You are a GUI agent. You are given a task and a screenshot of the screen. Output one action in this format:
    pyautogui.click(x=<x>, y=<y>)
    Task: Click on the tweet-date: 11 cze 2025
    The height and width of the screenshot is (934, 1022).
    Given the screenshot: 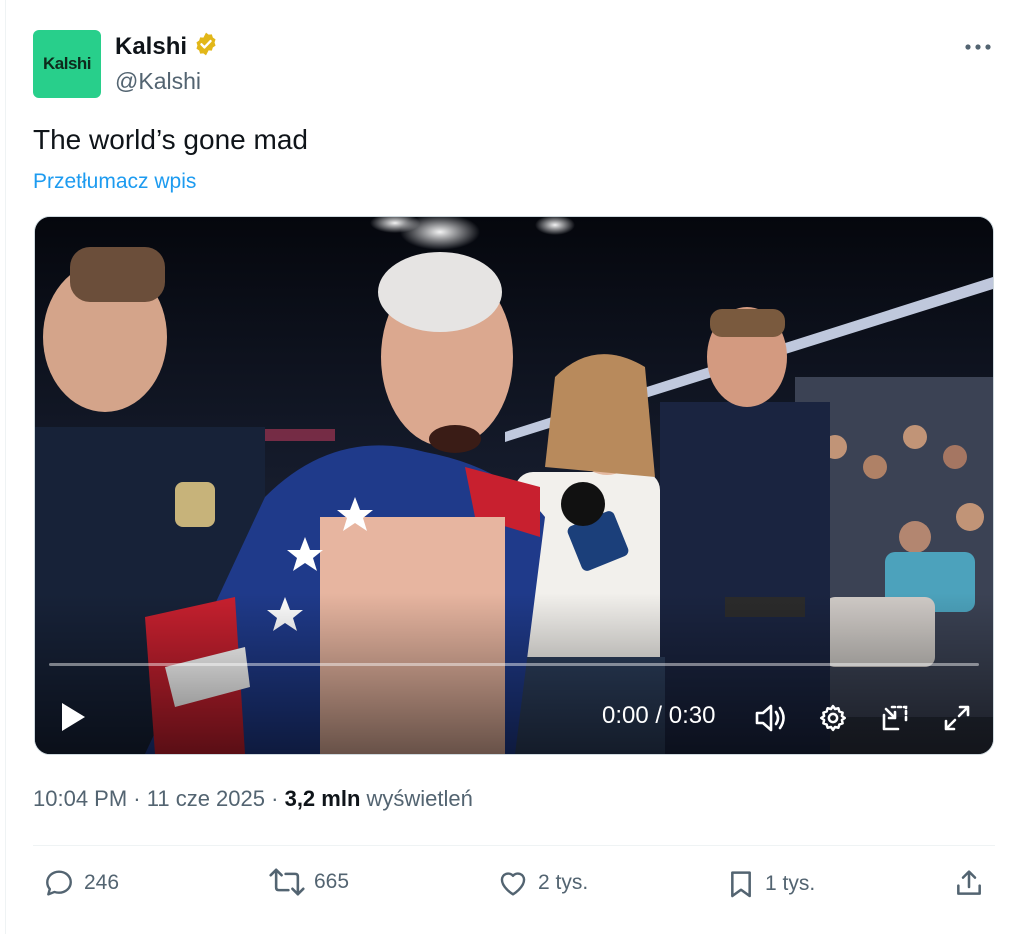 What is the action you would take?
    pyautogui.click(x=206, y=798)
    